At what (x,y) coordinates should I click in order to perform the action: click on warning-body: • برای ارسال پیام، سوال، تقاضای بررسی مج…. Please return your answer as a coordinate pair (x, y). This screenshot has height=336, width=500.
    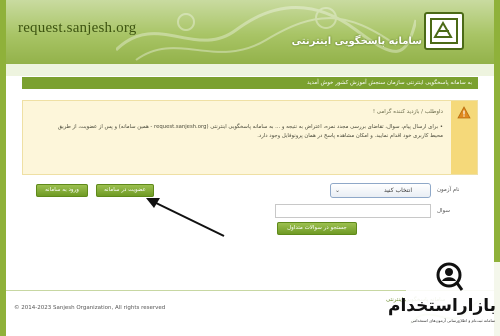
    Looking at the image, I should click on (250, 131).